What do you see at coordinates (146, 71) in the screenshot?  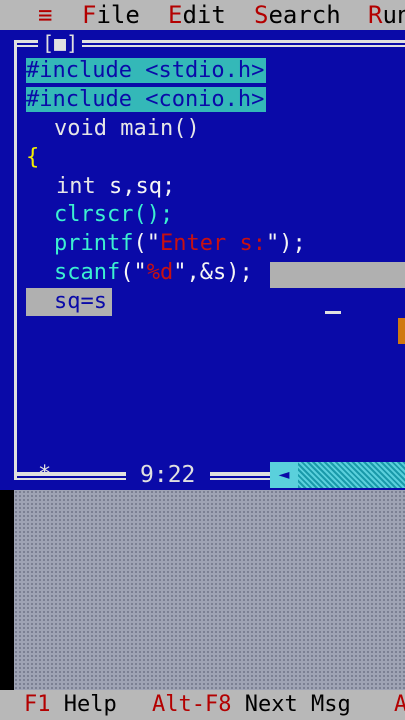 I see `code-line-1: #include <stdio.h>` at bounding box center [146, 71].